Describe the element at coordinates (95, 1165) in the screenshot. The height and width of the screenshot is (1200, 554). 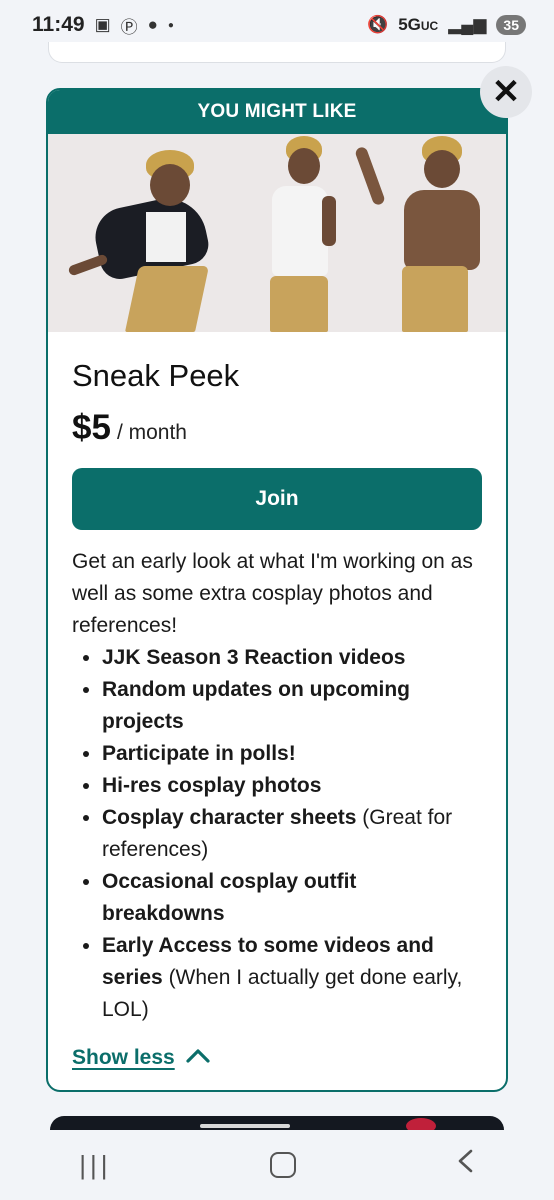
I see `recent-apps-icon: |||` at that location.